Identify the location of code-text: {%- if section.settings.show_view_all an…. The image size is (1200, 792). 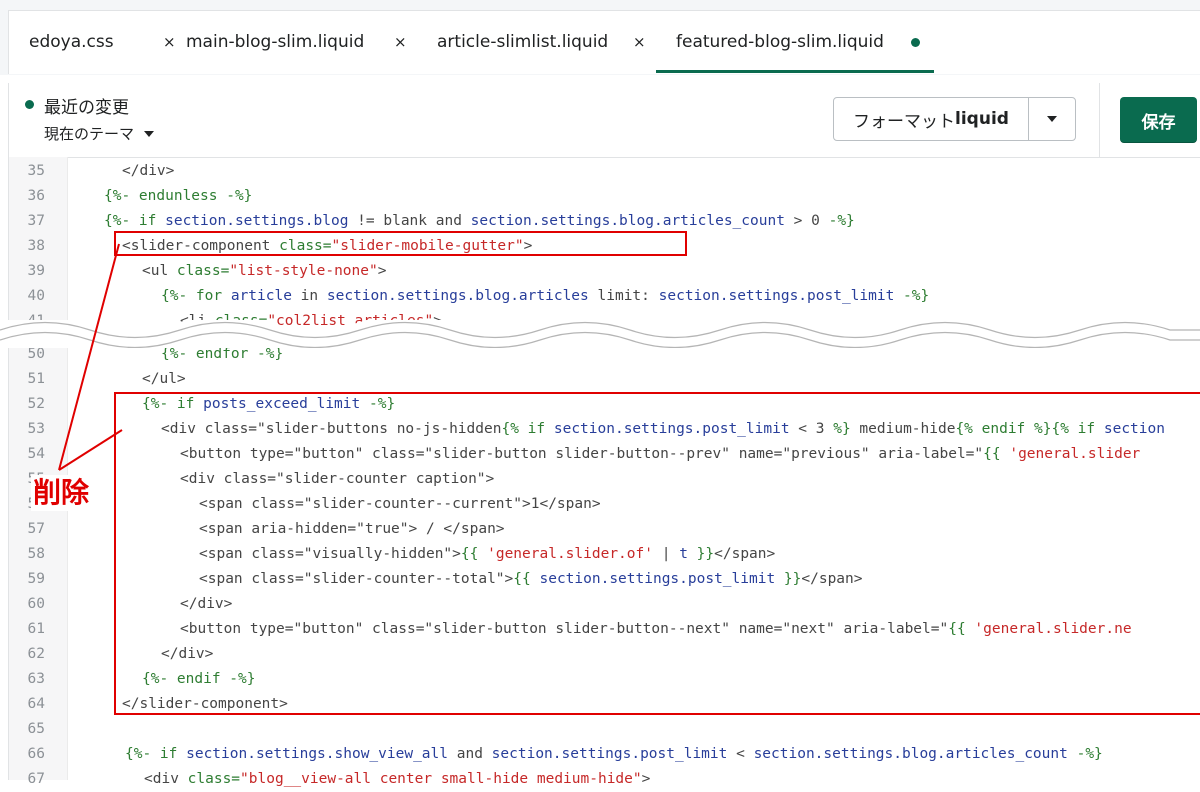
(614, 754).